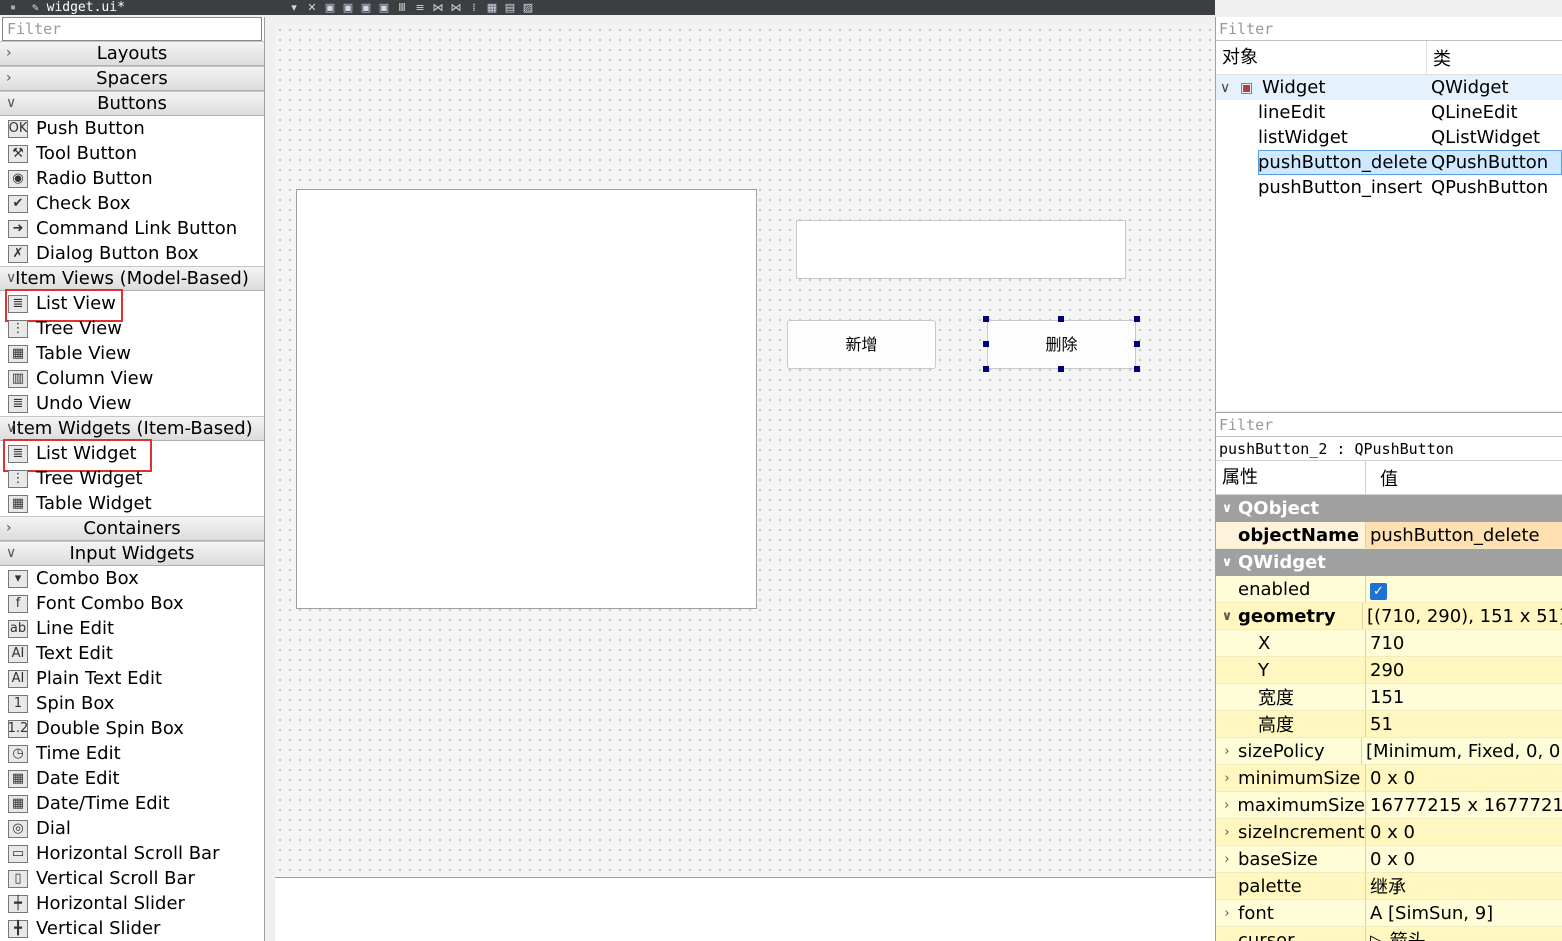  I want to click on property-value: 16777215 x 16777215, so click(1464, 805).